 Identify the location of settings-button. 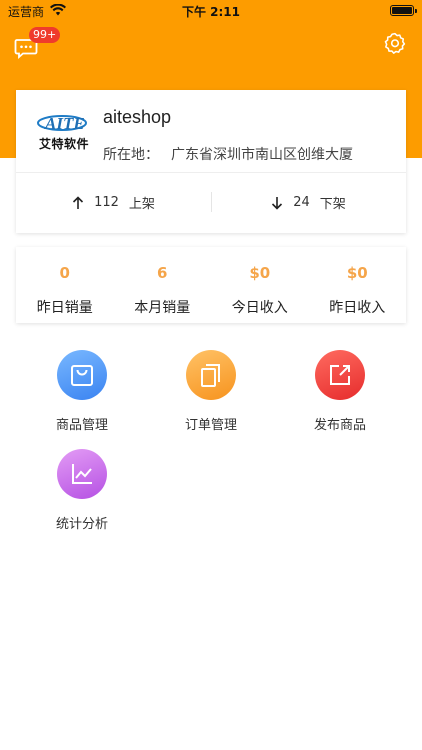
(395, 43).